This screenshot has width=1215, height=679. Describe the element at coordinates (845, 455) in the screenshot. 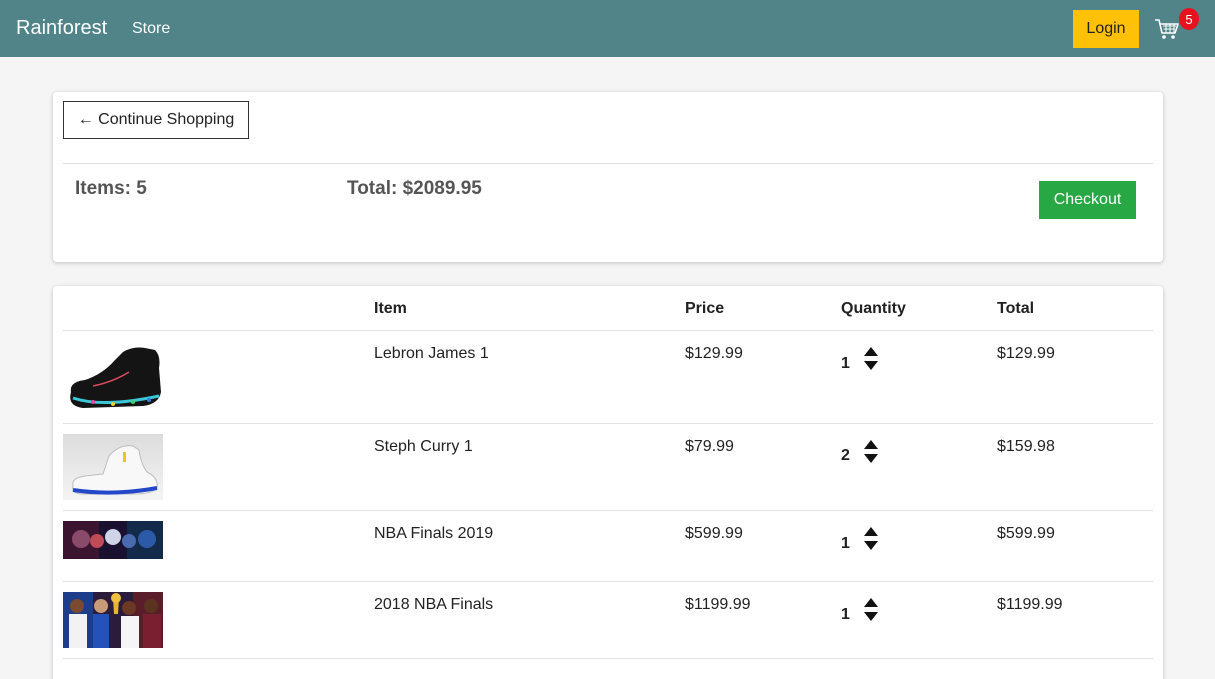

I see `quantity-value: 2` at that location.